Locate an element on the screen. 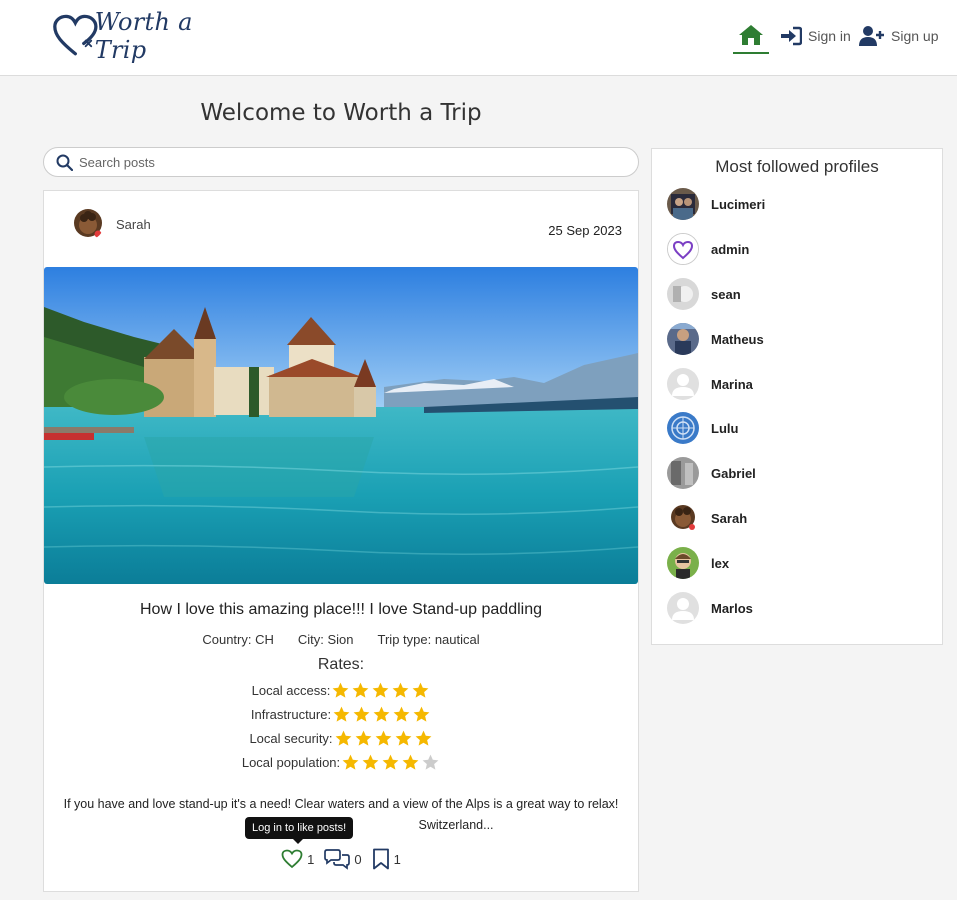 The width and height of the screenshot is (957, 900). post-actions: 1 0 1 is located at coordinates (341, 859).